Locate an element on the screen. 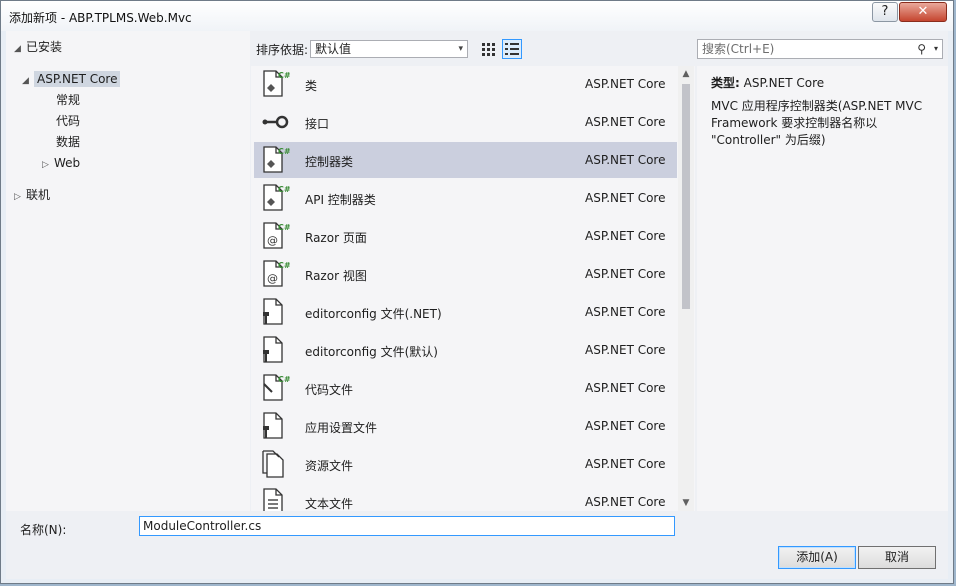 The height and width of the screenshot is (586, 956). grid-view-icon is located at coordinates (488, 49).